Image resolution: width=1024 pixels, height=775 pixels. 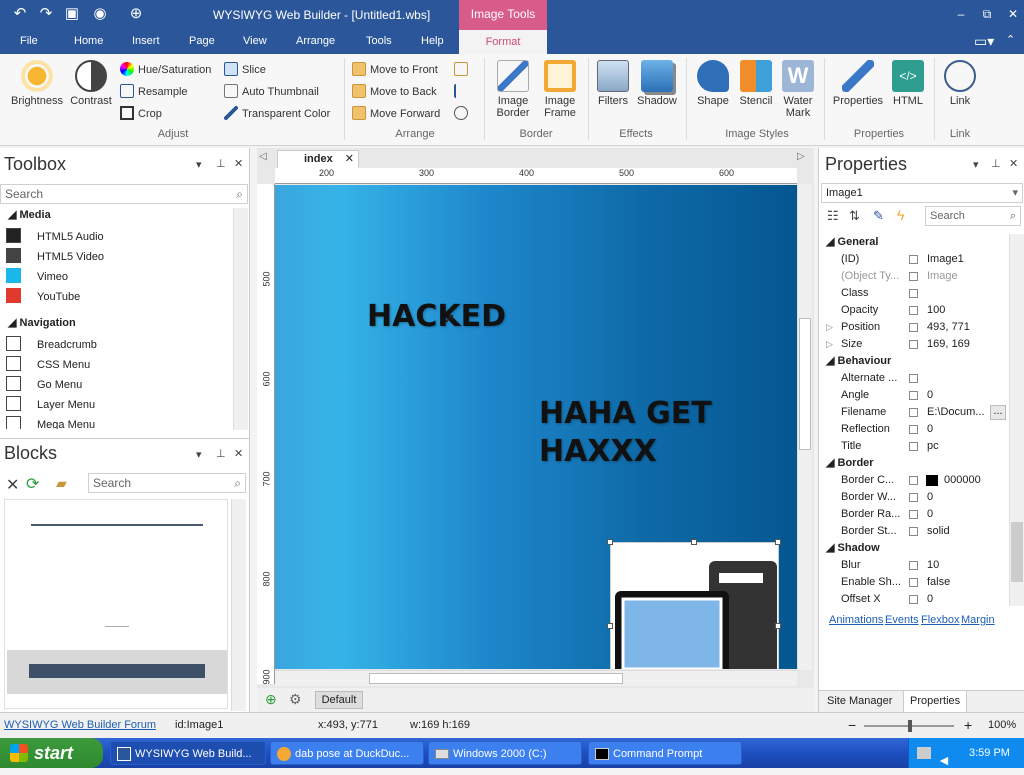 I want to click on toolbox-item: Go Menu, so click(x=44, y=385).